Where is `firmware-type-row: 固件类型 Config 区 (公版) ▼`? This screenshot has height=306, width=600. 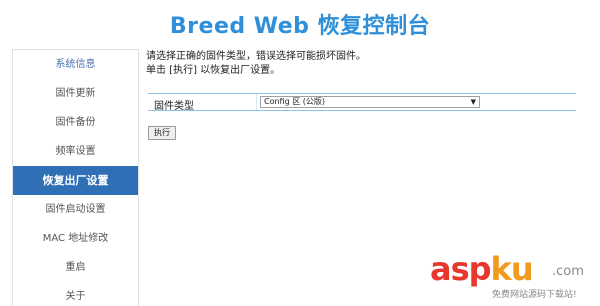
firmware-type-row: 固件类型 Config 区 (公版) ▼ is located at coordinates (362, 102).